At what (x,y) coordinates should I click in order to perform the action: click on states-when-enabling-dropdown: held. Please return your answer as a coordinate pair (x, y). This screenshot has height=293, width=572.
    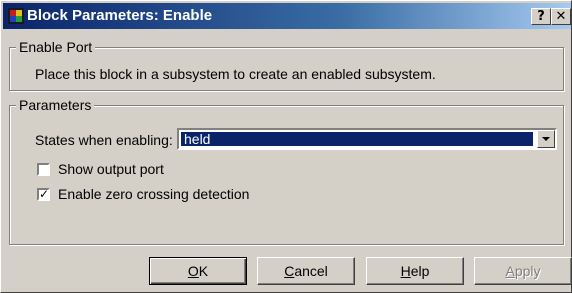
    Looking at the image, I should click on (367, 139).